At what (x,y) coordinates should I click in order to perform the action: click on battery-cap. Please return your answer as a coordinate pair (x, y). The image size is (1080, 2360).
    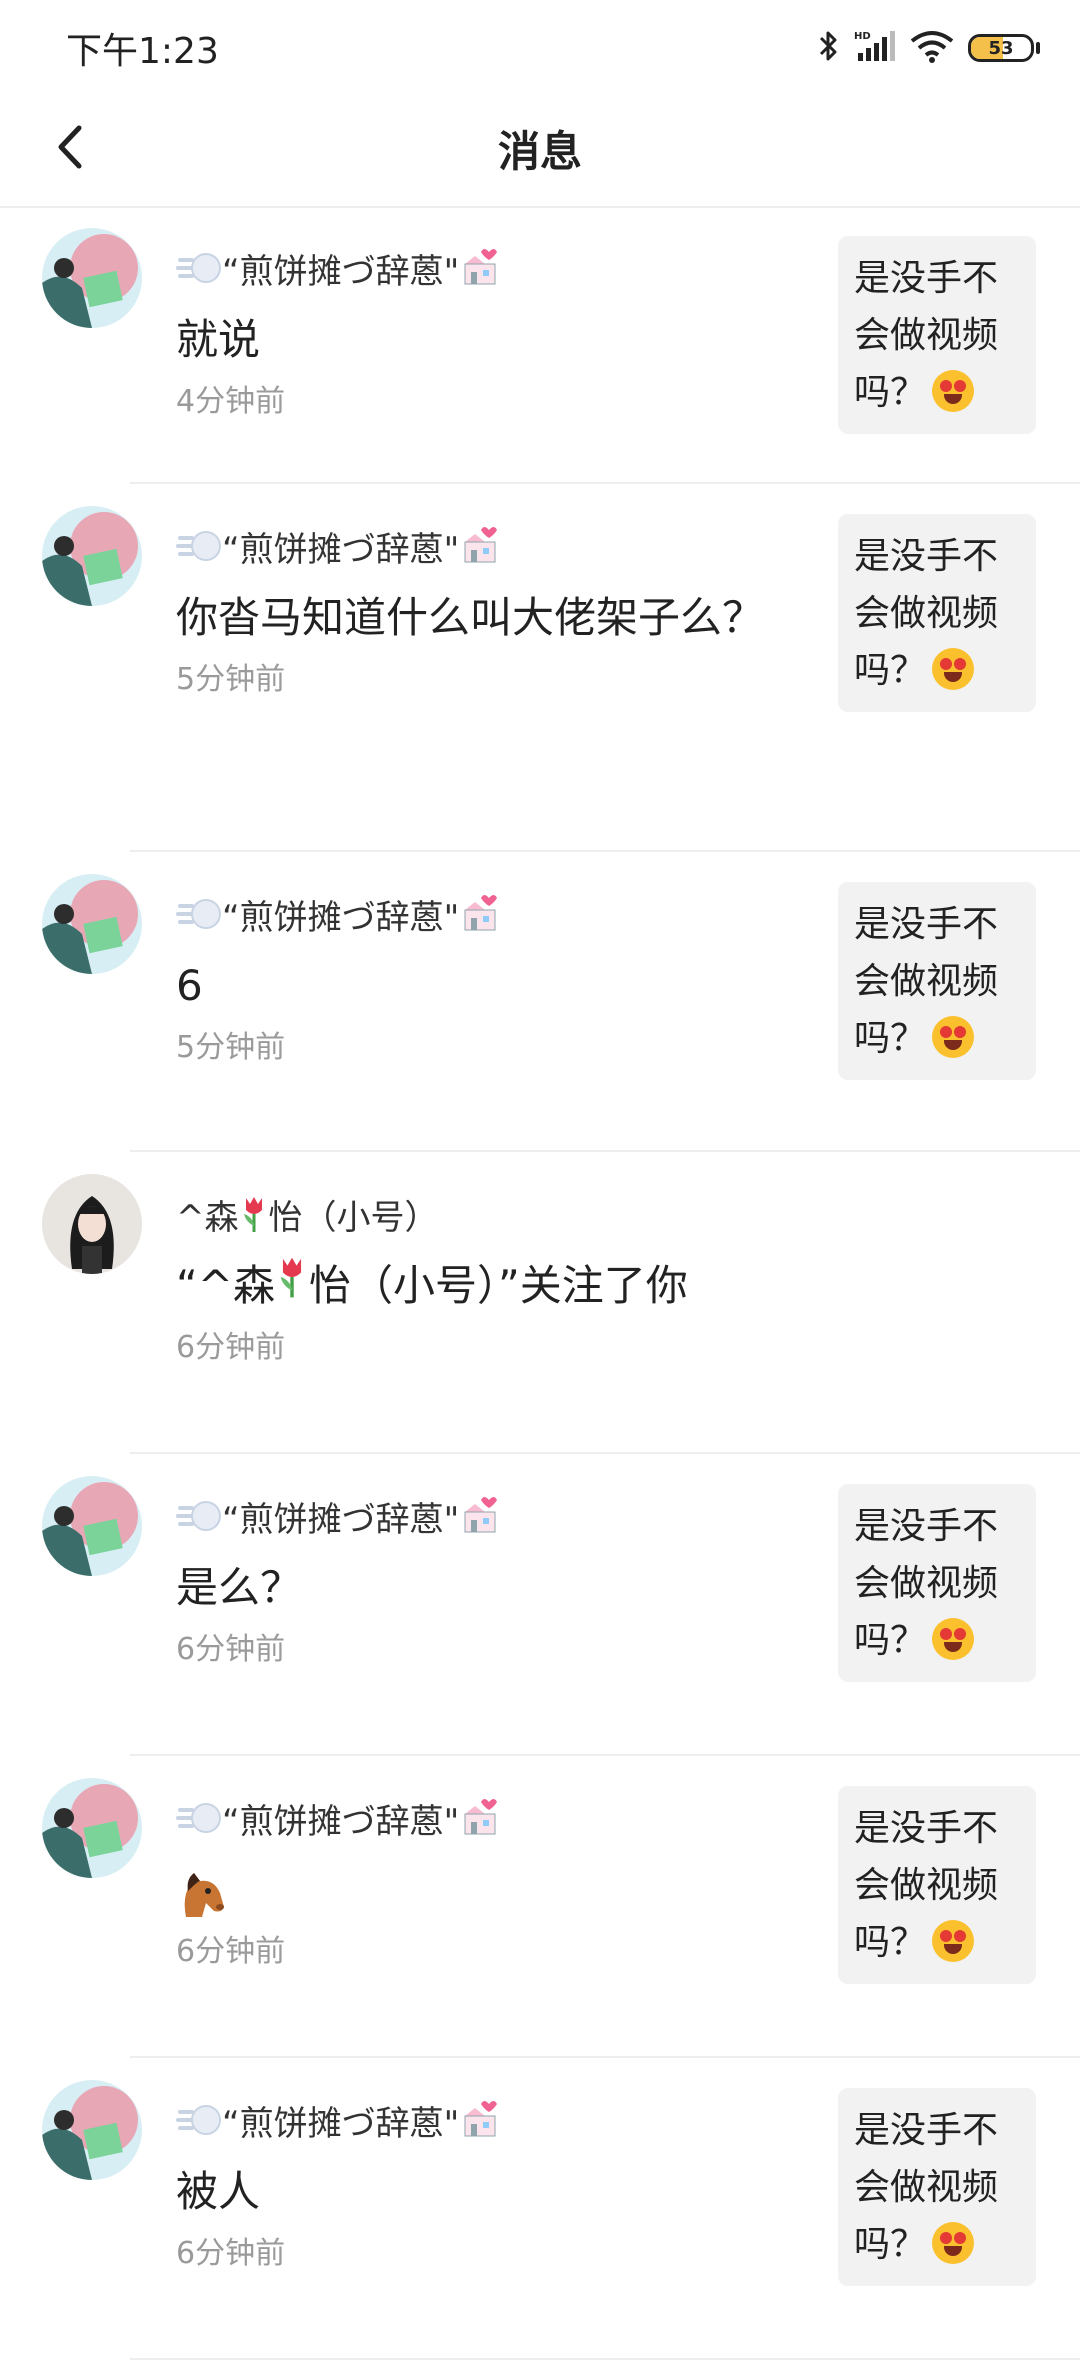
    Looking at the image, I should click on (1038, 48).